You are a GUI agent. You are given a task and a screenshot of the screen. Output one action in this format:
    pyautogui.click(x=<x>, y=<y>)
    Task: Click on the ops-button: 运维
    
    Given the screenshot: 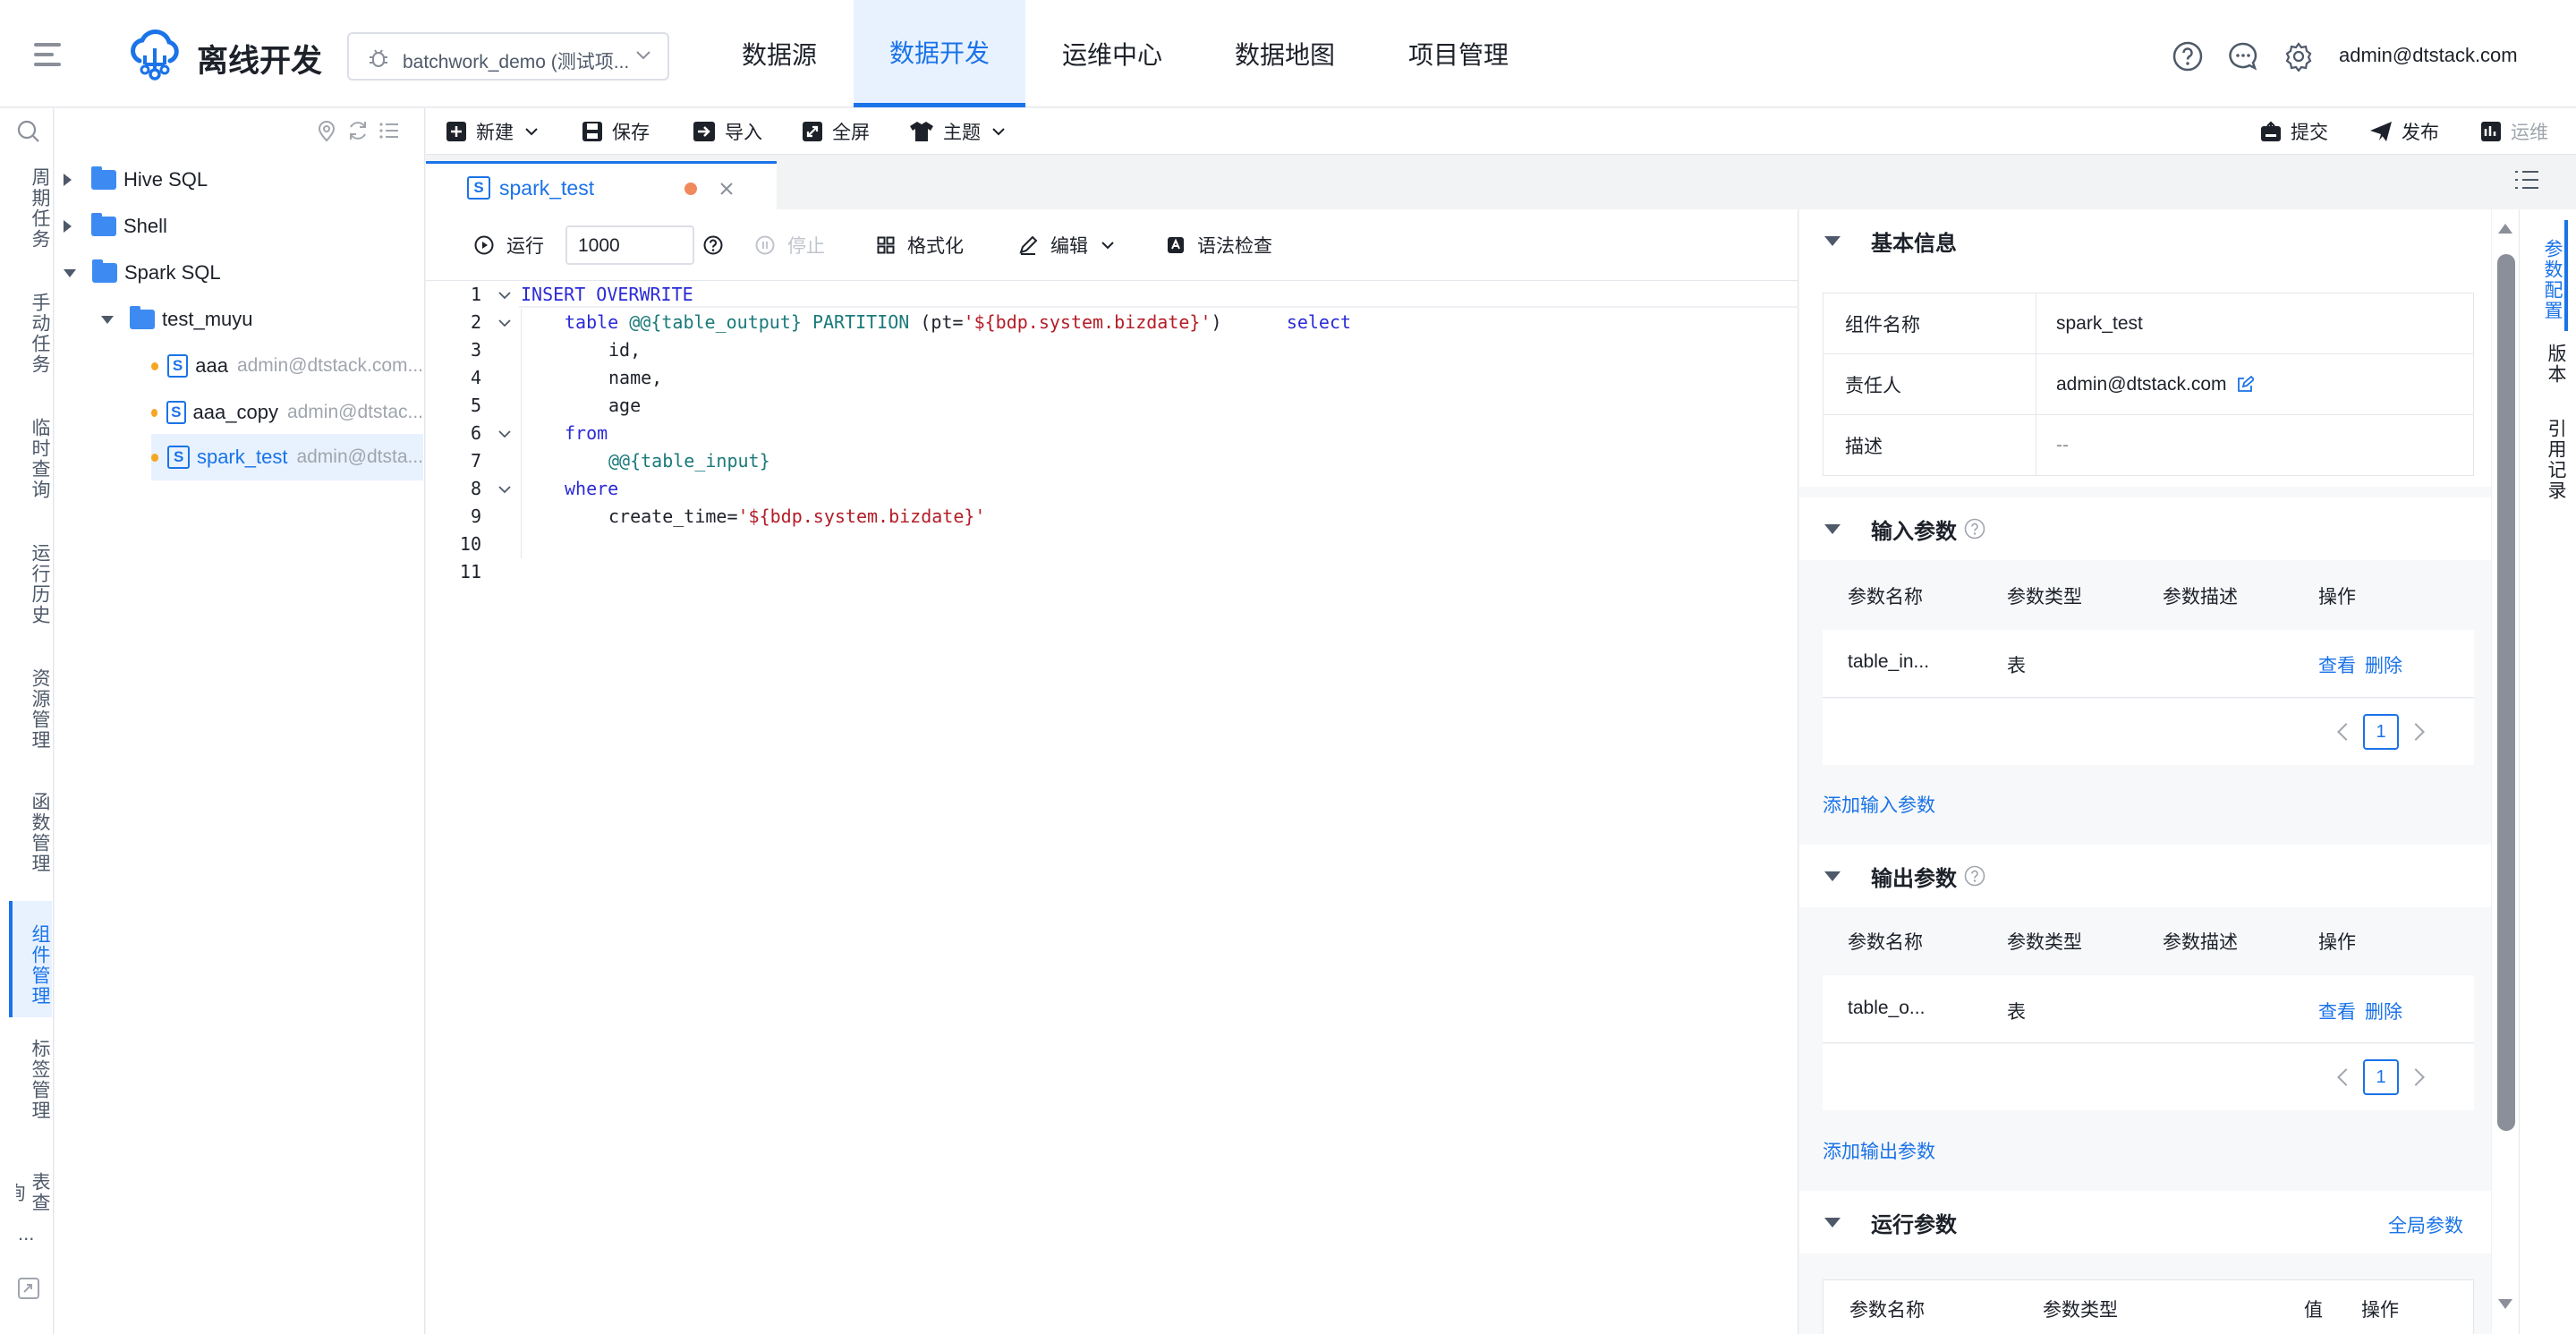 What is the action you would take?
    pyautogui.click(x=2514, y=131)
    